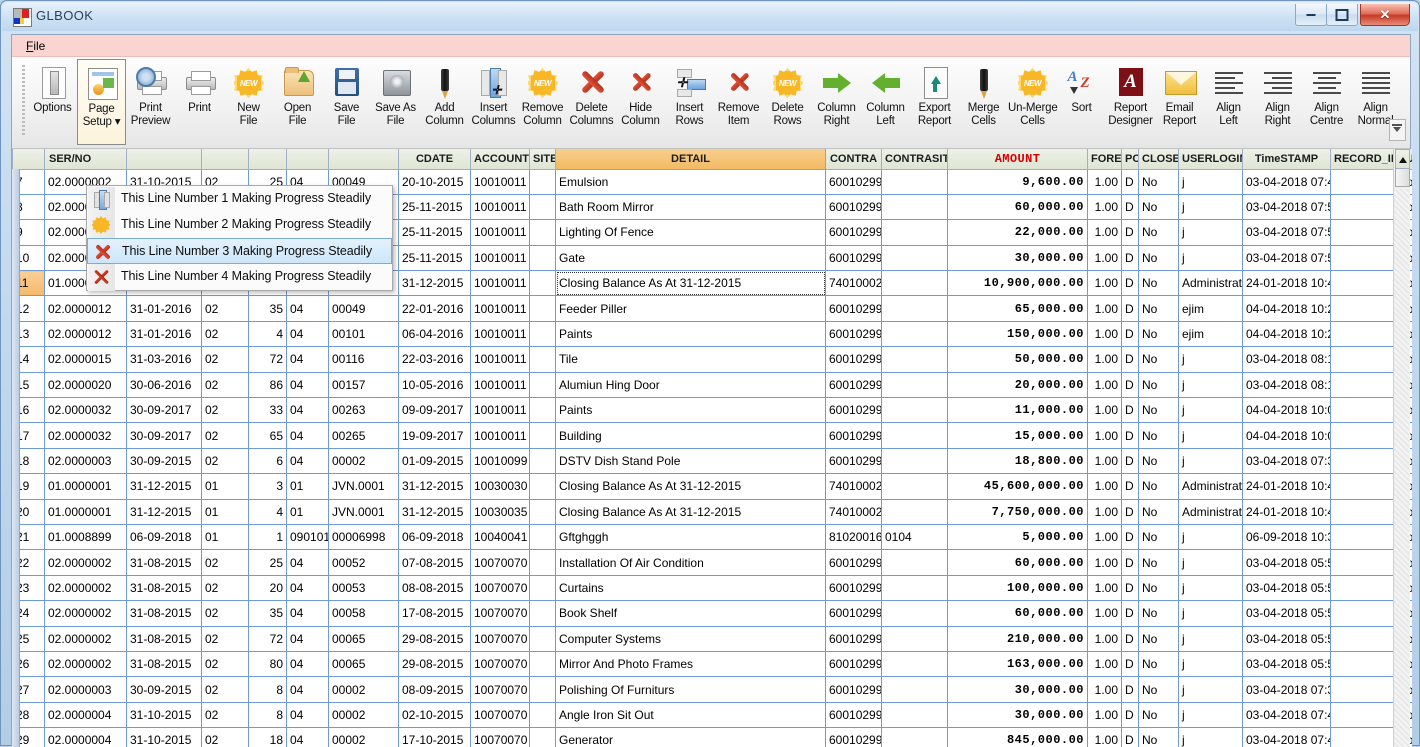  Describe the element at coordinates (934, 102) in the screenshot. I see `toolbar-button-export-report: Export Report` at that location.